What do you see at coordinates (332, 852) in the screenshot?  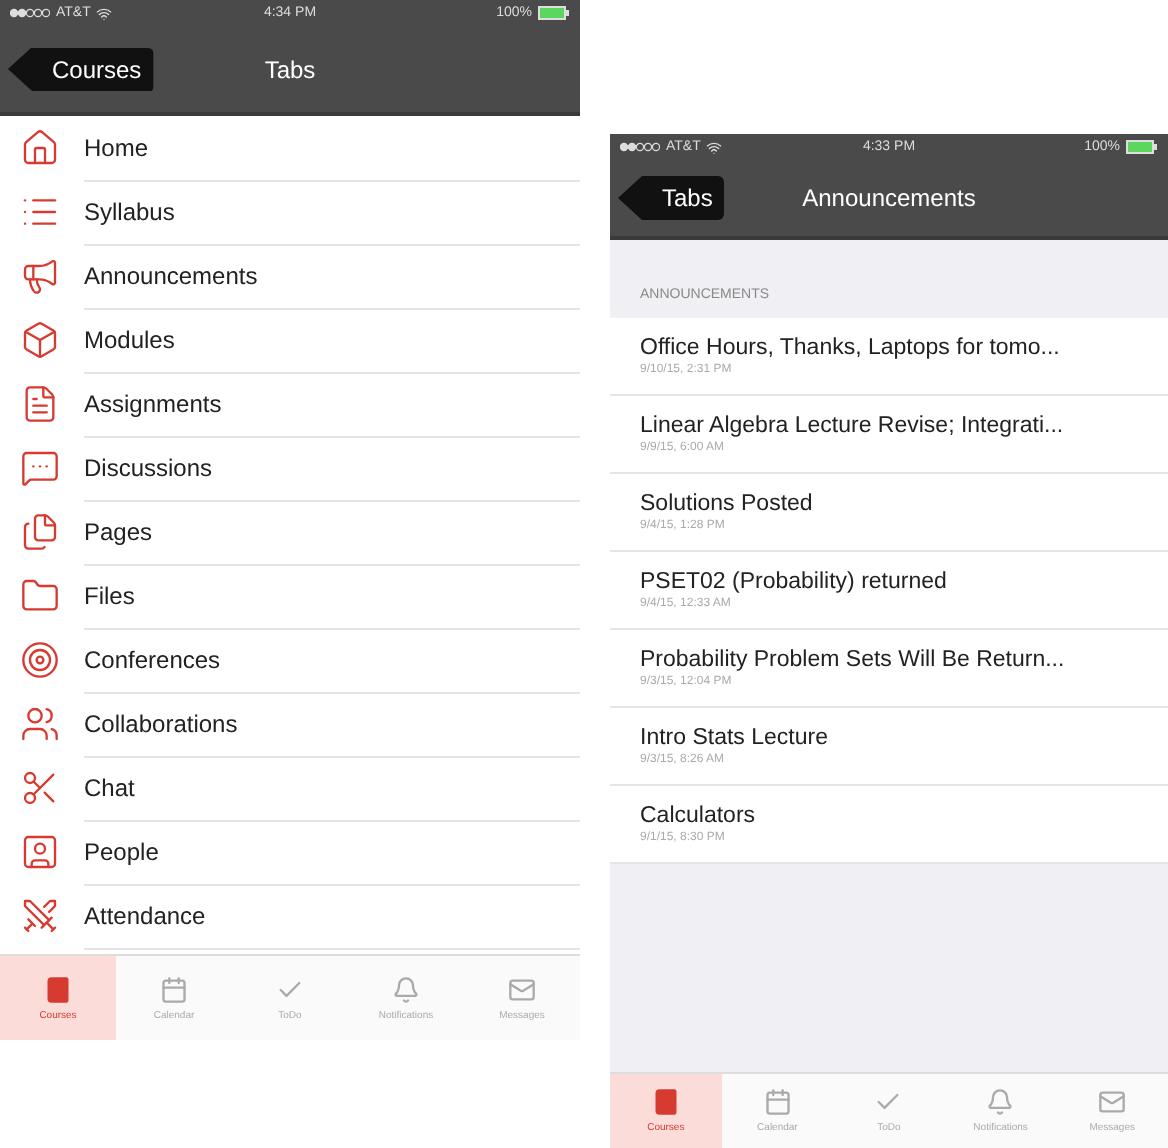 I see `menu-item: People` at bounding box center [332, 852].